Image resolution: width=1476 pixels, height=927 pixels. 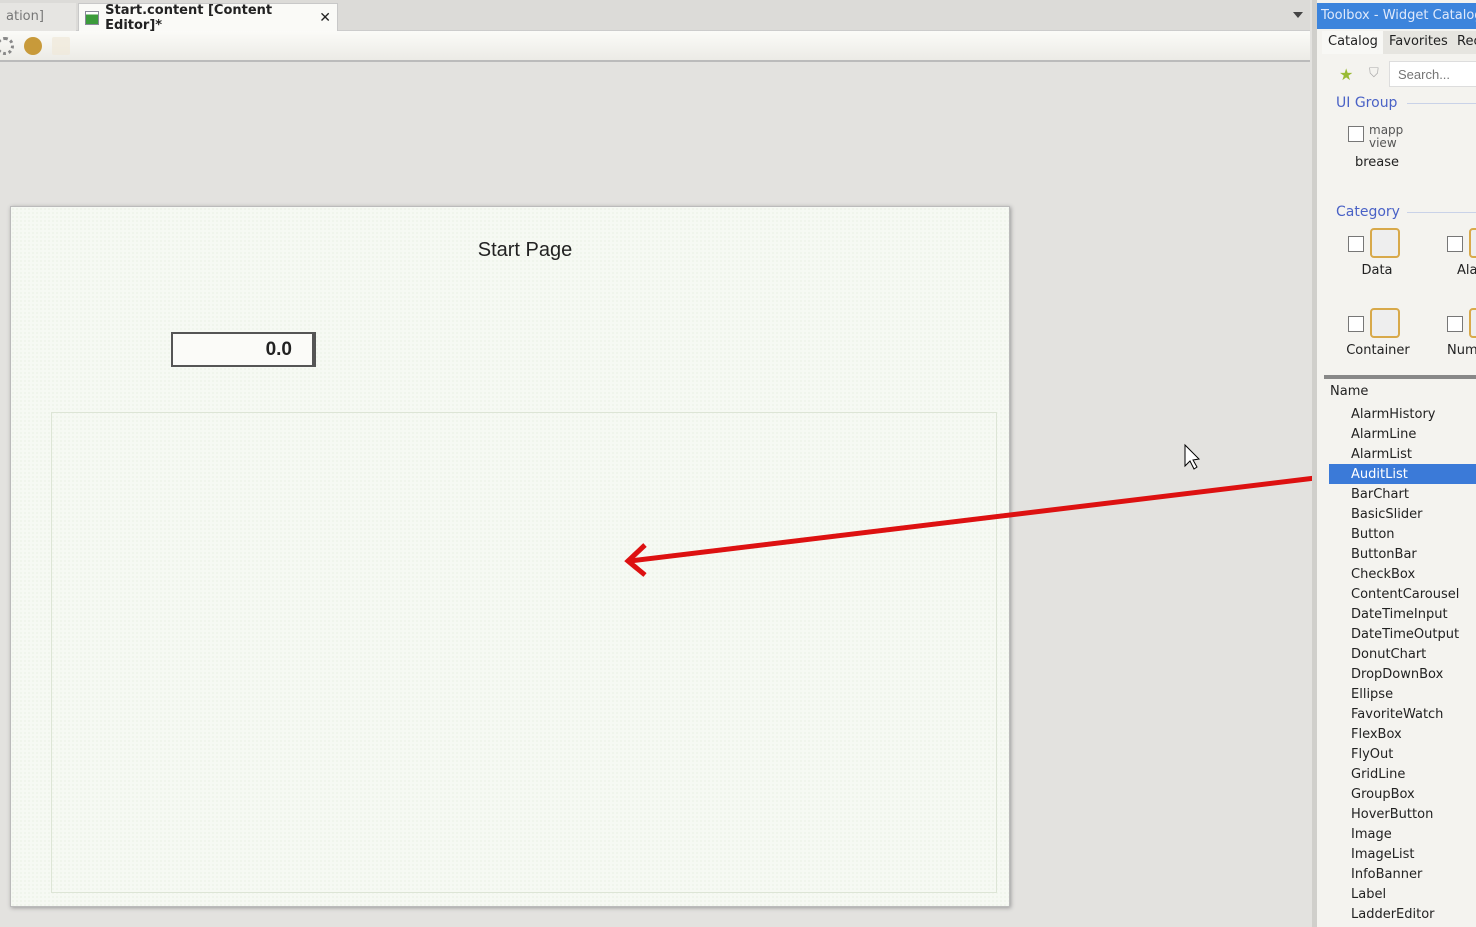 I want to click on filter-icon: ⛉, so click(x=1374, y=73).